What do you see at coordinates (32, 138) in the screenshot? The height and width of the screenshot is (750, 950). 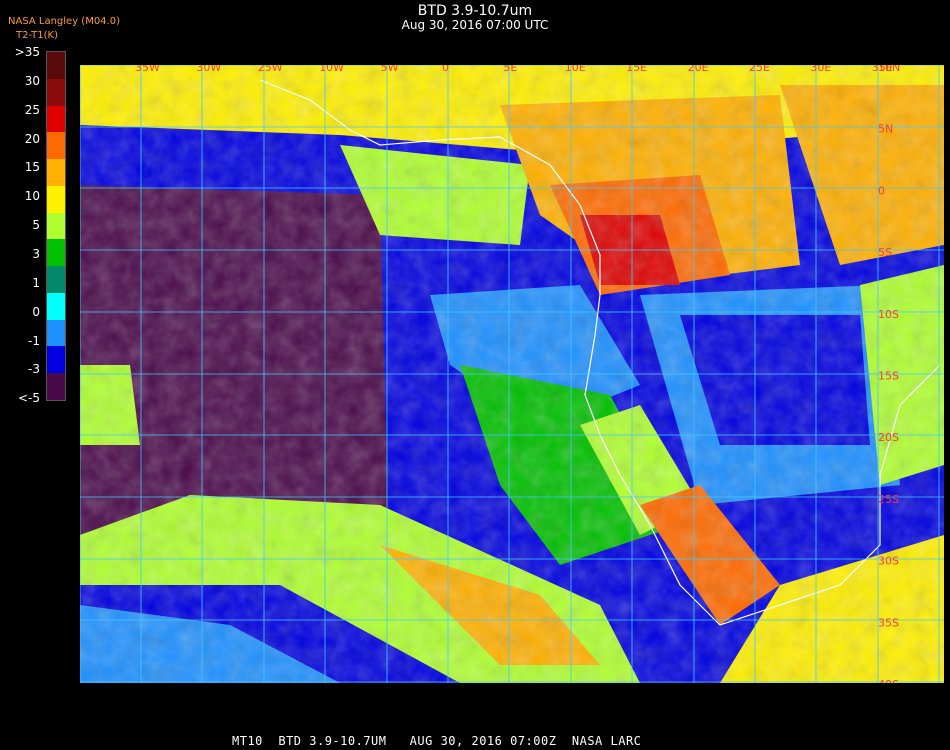 I see `legend-label: 20` at bounding box center [32, 138].